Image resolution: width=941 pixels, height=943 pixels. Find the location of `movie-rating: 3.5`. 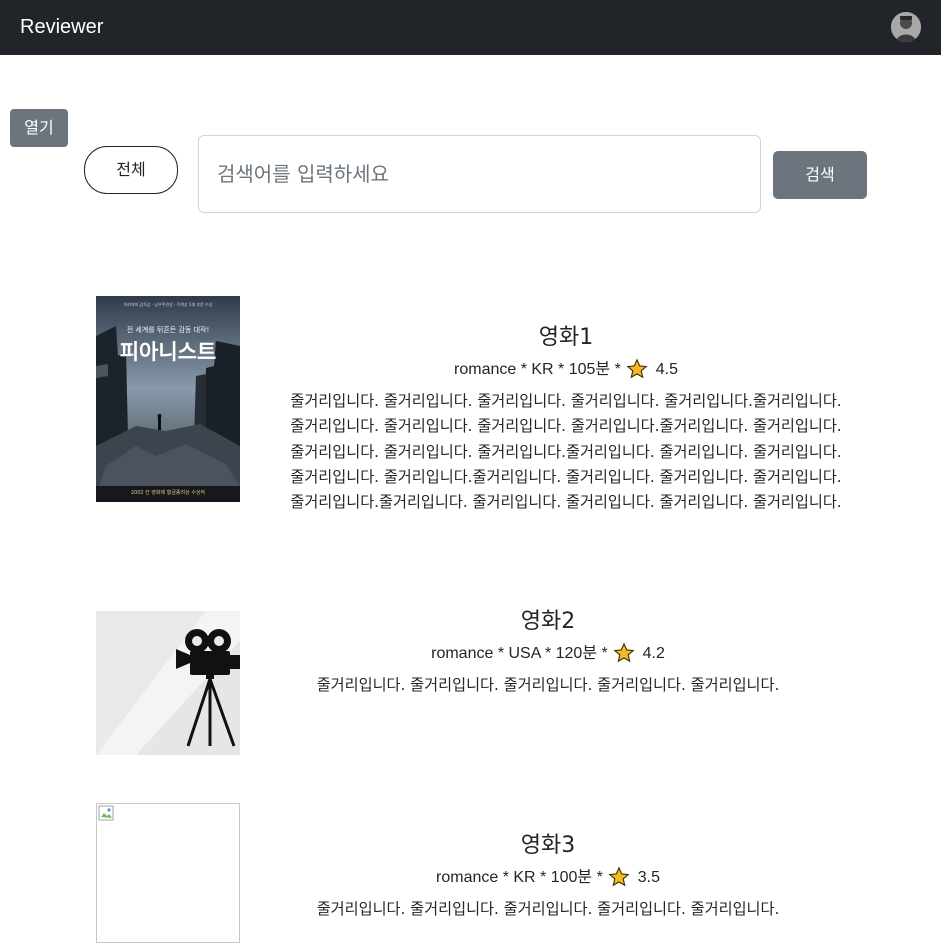

movie-rating: 3.5 is located at coordinates (648, 877).